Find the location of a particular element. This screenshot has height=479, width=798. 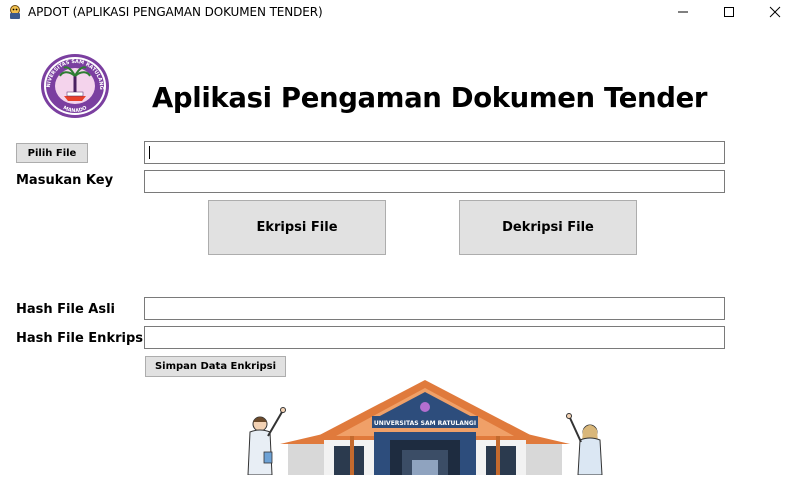

page-title: Aplikasi Pengaman Dokumen Tender is located at coordinates (430, 98).